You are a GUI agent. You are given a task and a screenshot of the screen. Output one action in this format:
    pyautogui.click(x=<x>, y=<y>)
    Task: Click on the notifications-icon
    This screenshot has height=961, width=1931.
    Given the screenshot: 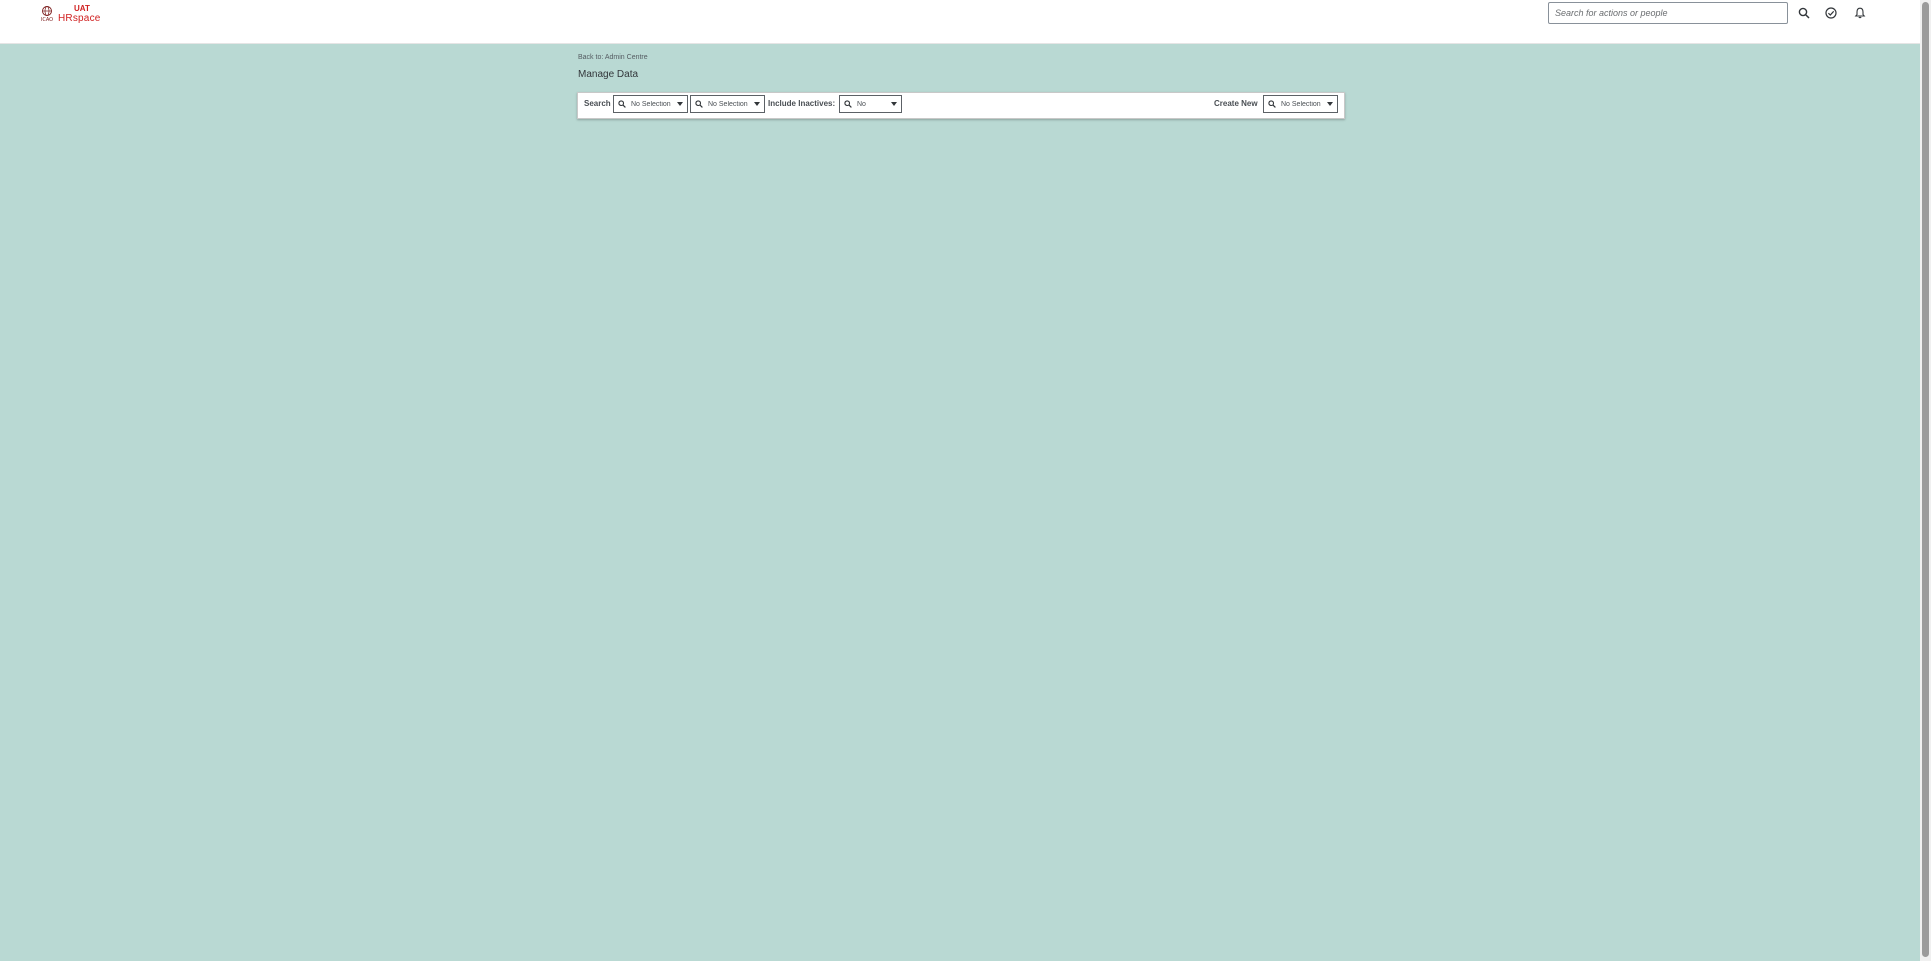 What is the action you would take?
    pyautogui.click(x=1860, y=13)
    